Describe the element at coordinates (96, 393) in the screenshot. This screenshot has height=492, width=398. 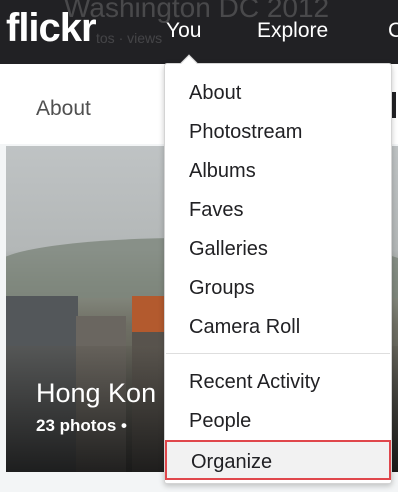
I see `album-title: Hong Kon` at that location.